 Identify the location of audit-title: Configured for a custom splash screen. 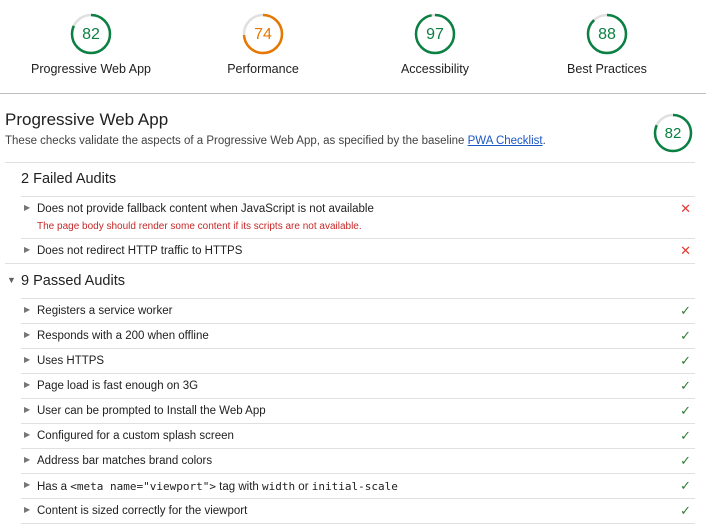
(135, 436).